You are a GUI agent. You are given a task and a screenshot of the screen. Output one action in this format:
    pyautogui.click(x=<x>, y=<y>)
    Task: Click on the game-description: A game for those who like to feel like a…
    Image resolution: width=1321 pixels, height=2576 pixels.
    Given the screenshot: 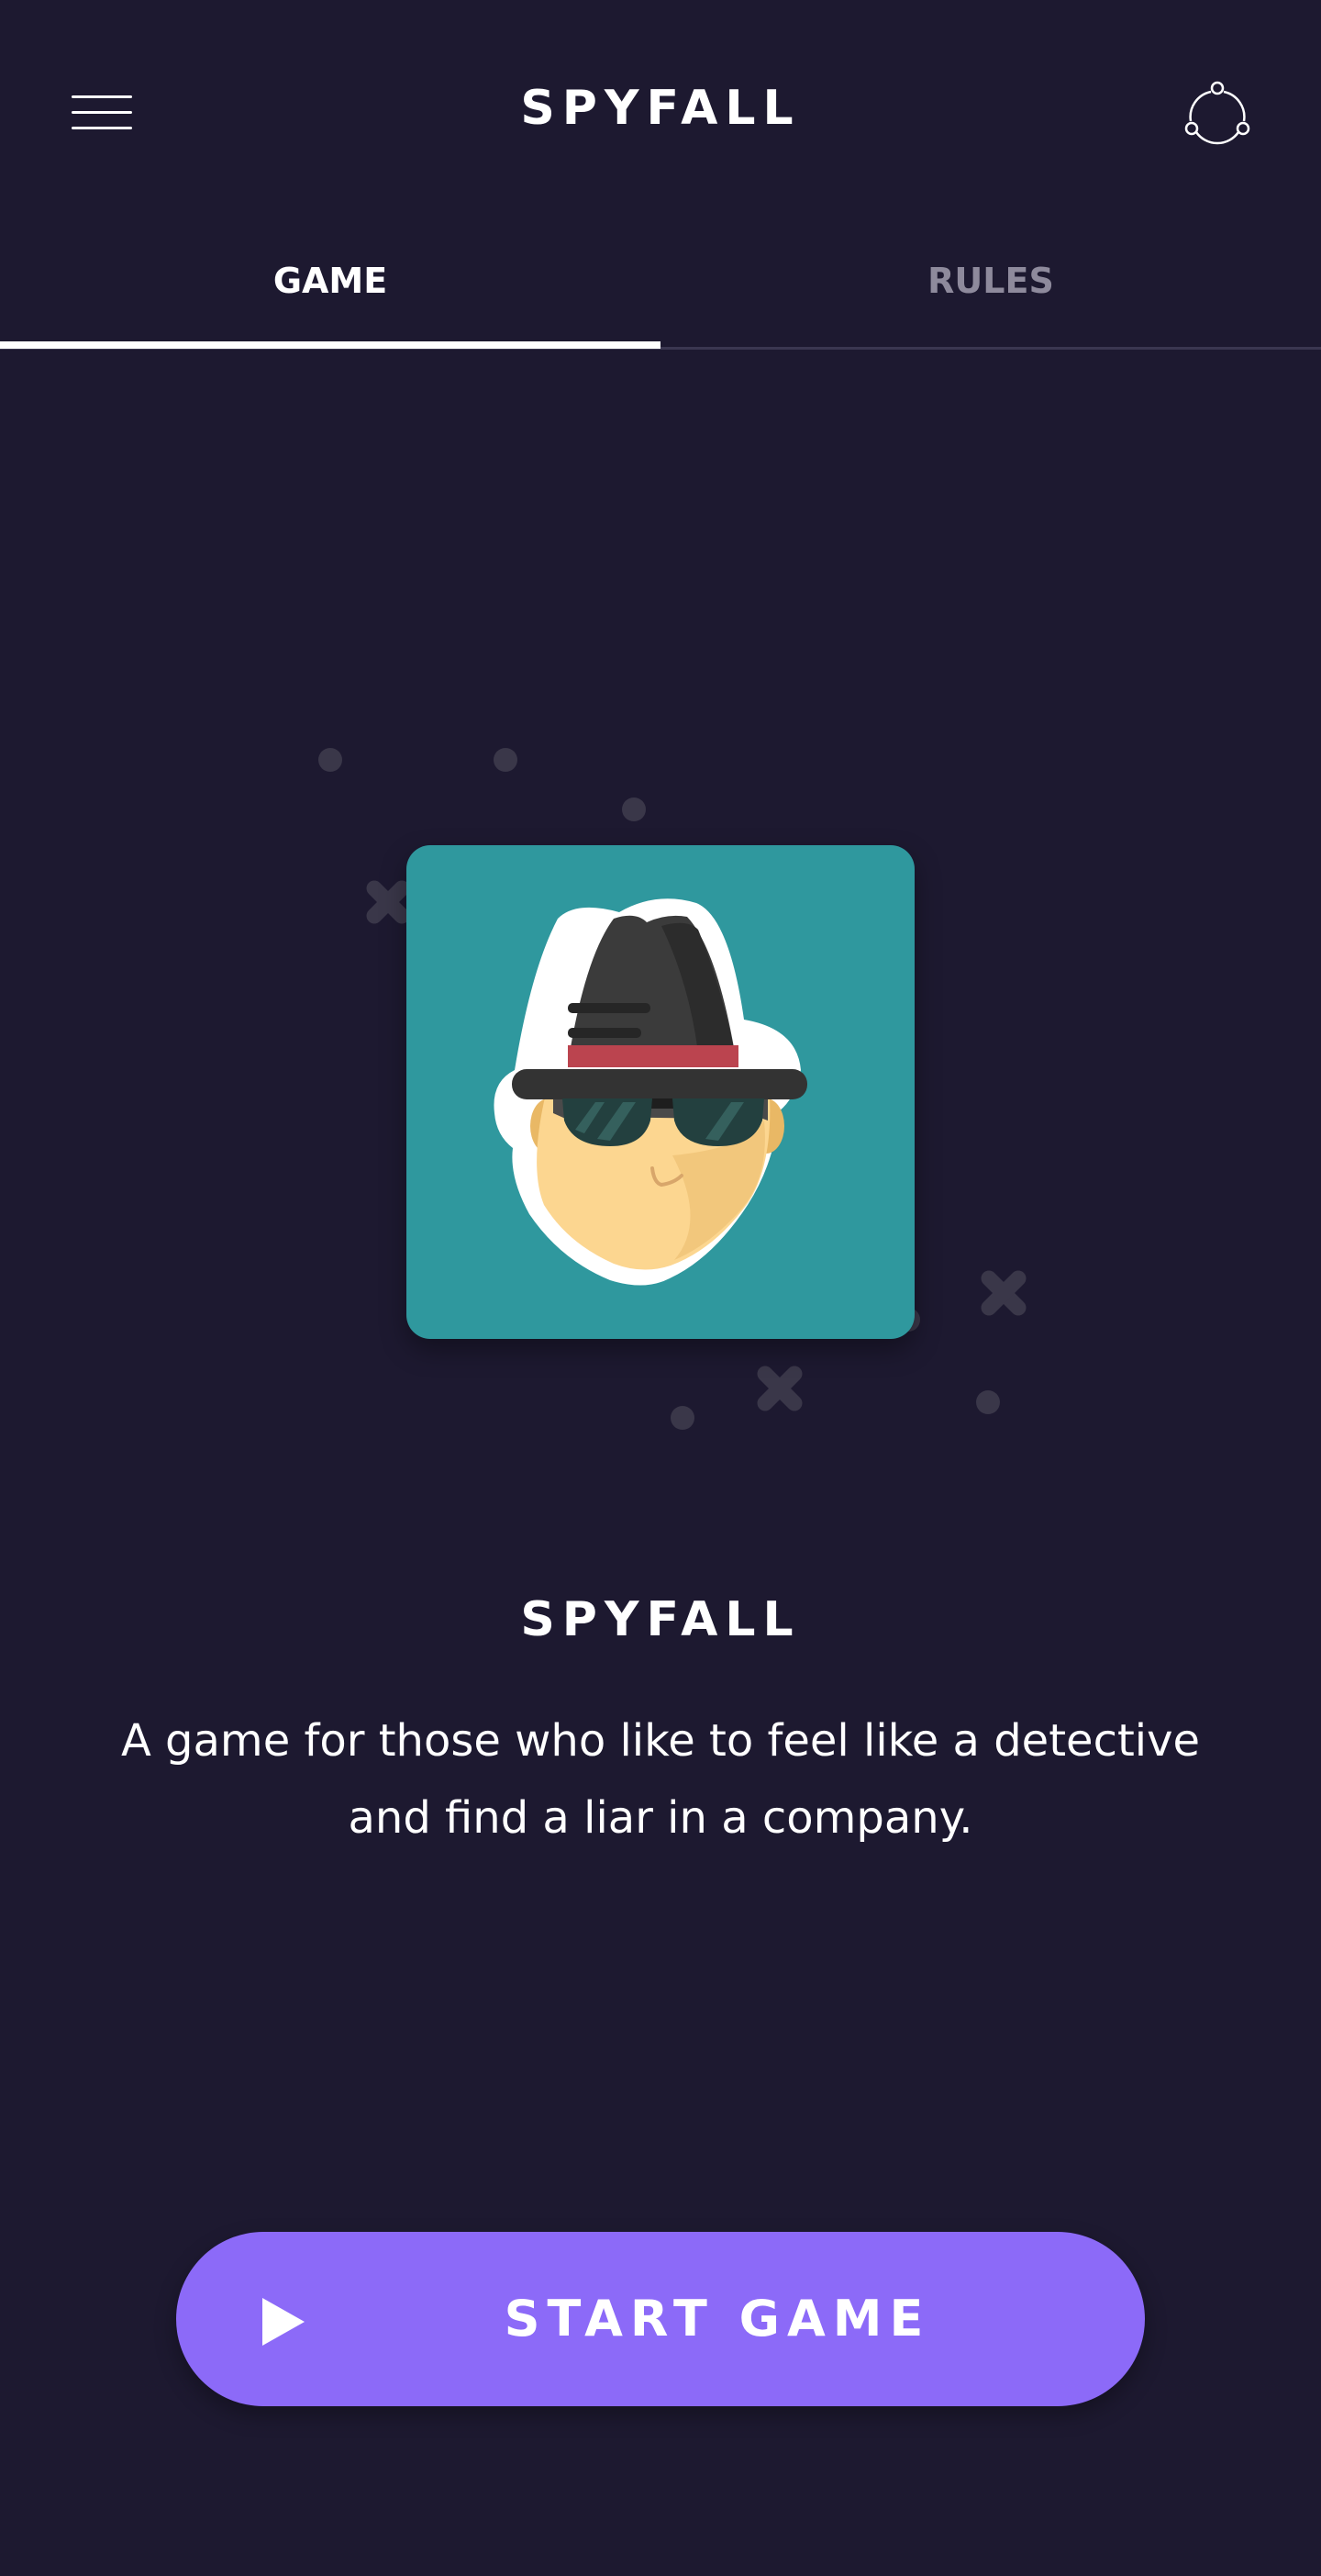 What is the action you would take?
    pyautogui.click(x=660, y=1779)
    